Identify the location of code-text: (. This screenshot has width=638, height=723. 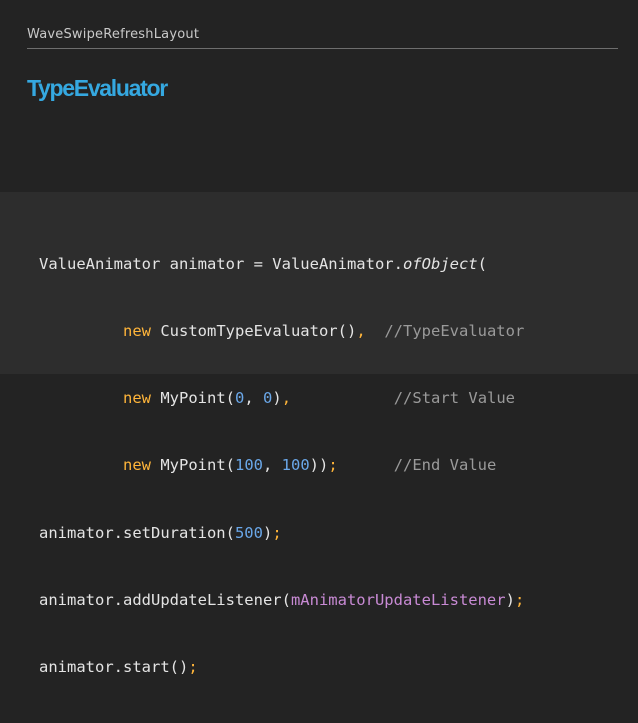
(482, 263).